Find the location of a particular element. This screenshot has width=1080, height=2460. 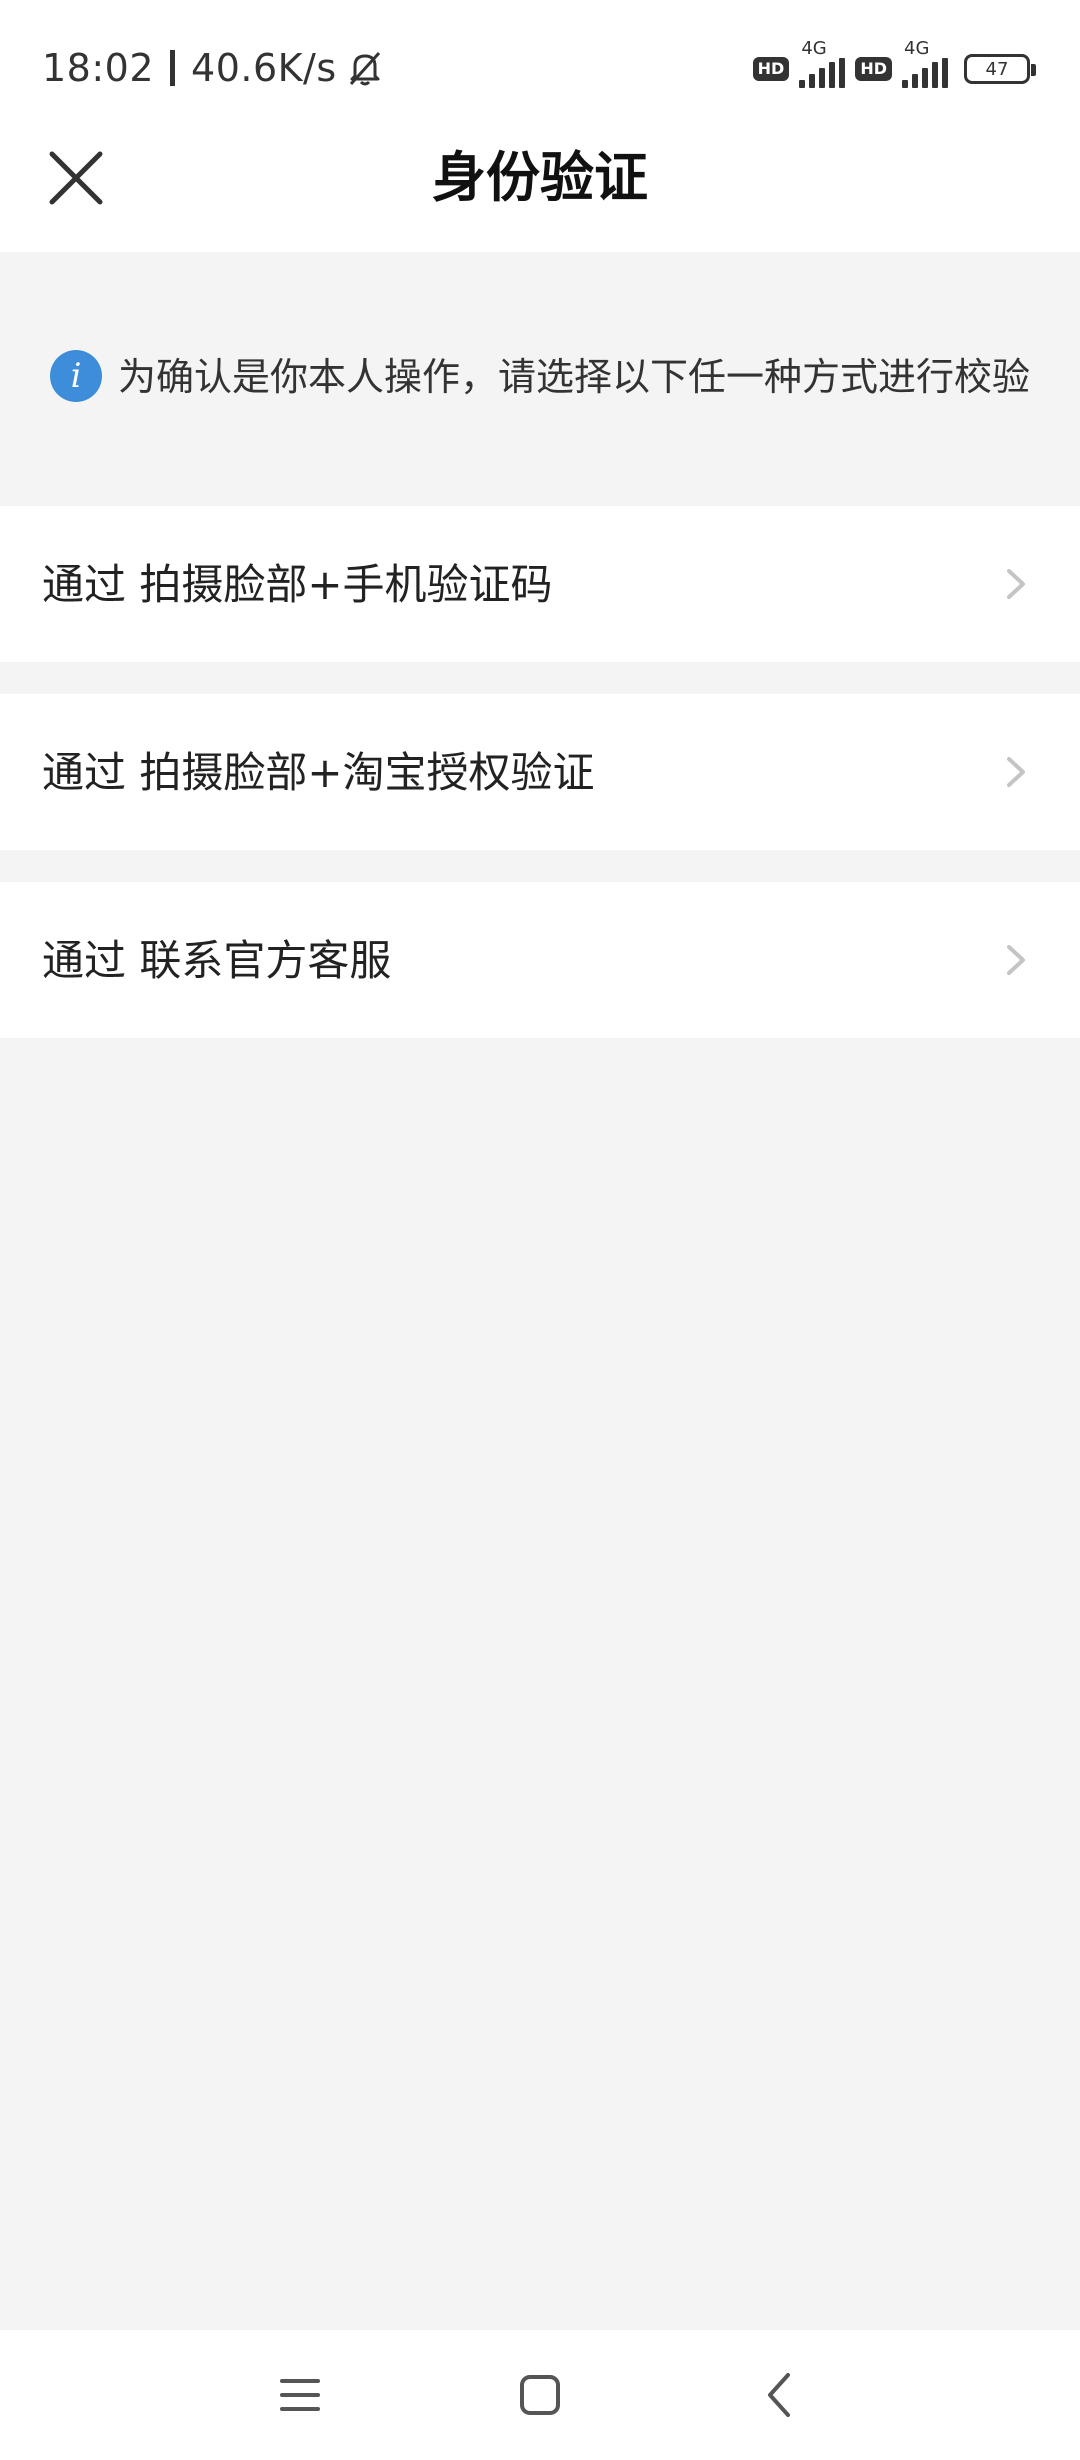

hd-badge-sim1: HD is located at coordinates (771, 69).